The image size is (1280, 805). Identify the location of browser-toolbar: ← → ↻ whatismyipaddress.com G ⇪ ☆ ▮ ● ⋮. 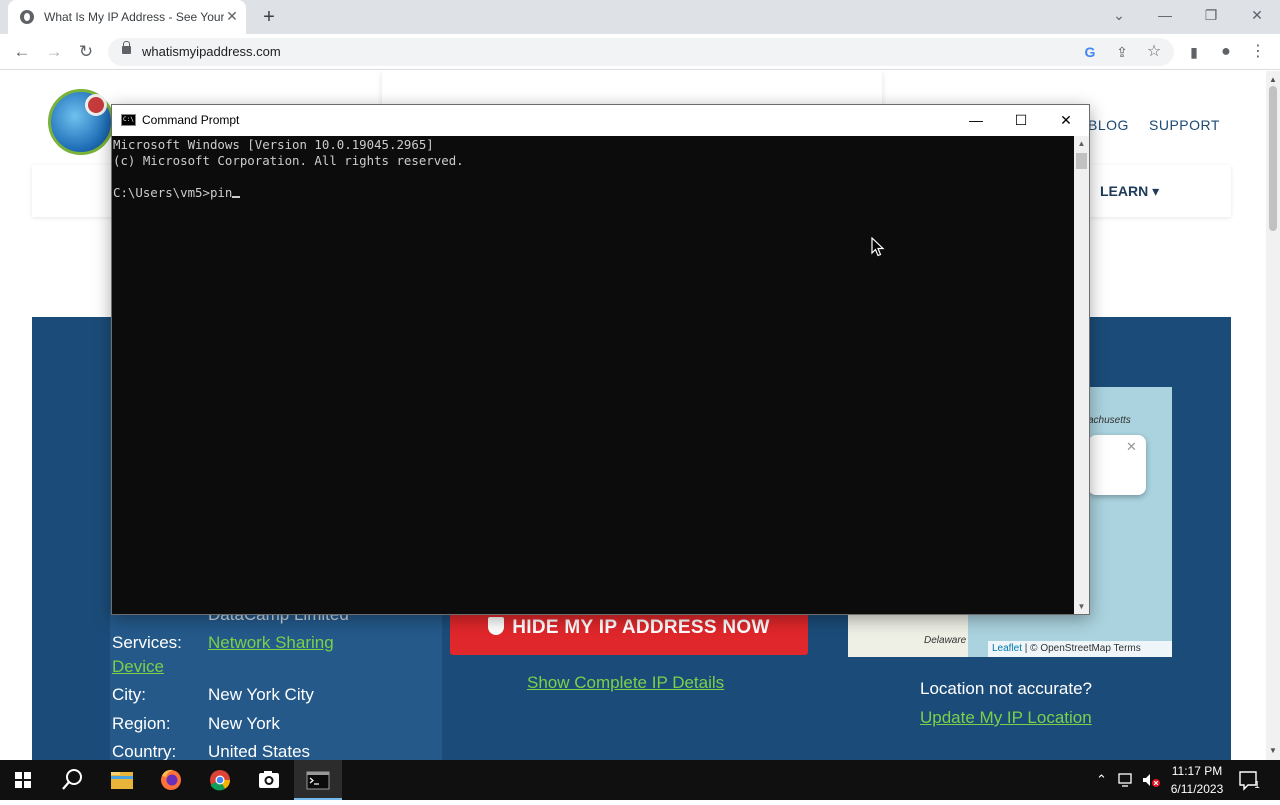
(640, 52).